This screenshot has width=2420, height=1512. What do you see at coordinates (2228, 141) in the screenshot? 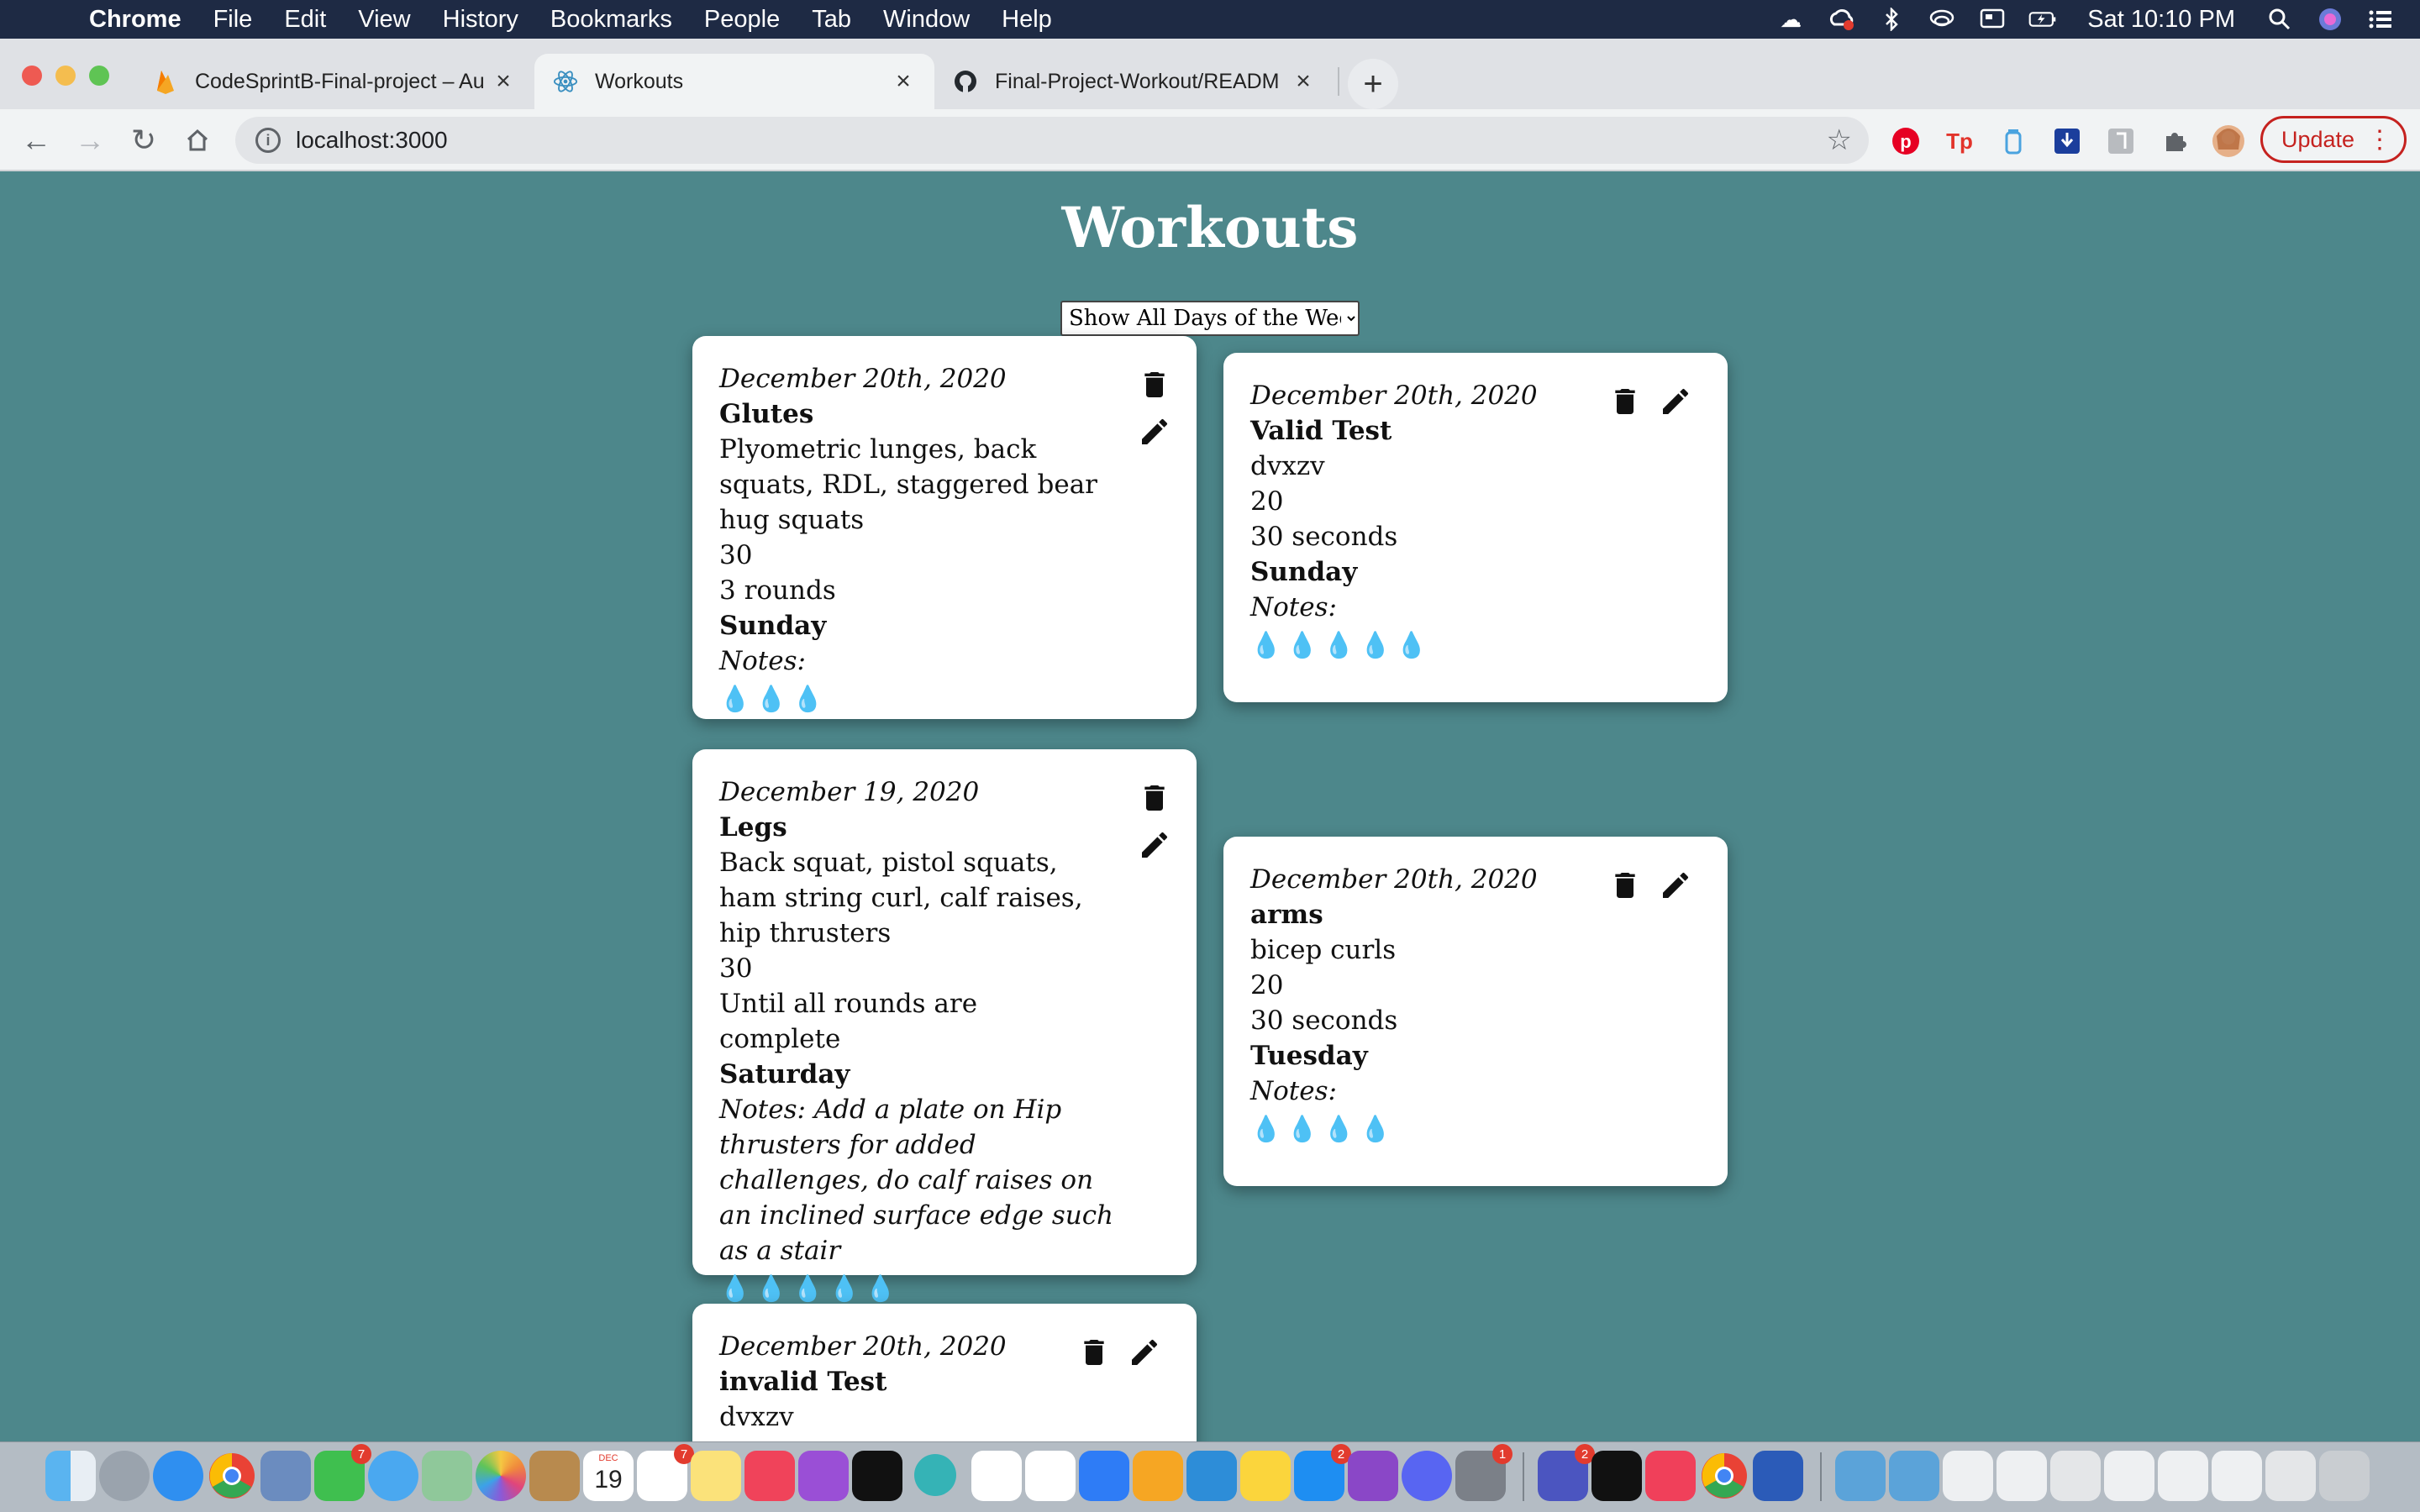
I see `profile-avatar` at bounding box center [2228, 141].